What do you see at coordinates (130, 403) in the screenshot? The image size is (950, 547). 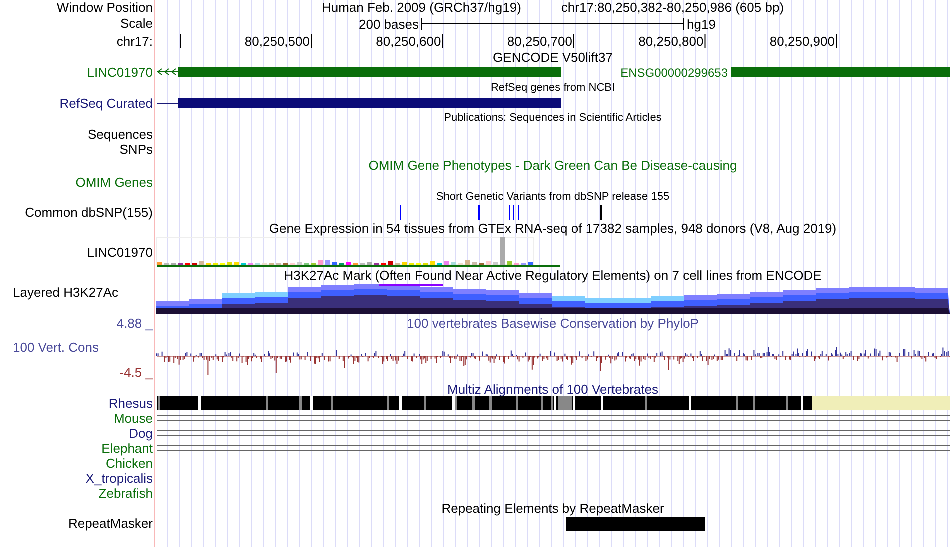 I see `species-label: Rhesus` at bounding box center [130, 403].